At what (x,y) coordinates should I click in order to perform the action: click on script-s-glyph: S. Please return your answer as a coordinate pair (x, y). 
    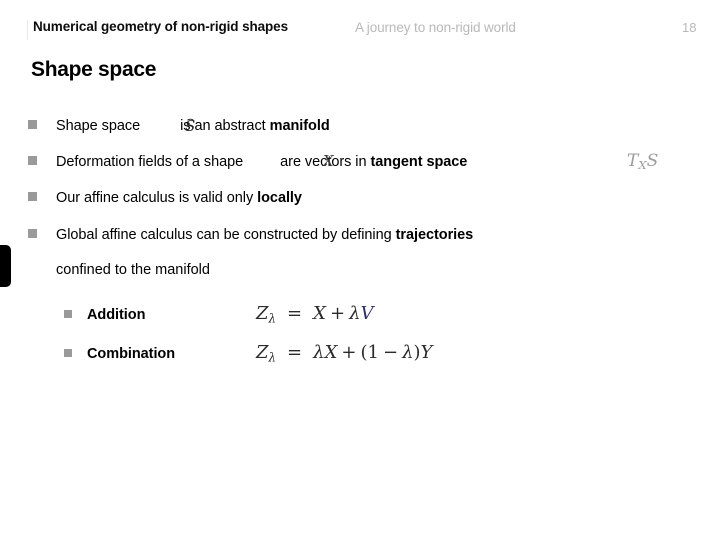
    Looking at the image, I should click on (190, 126).